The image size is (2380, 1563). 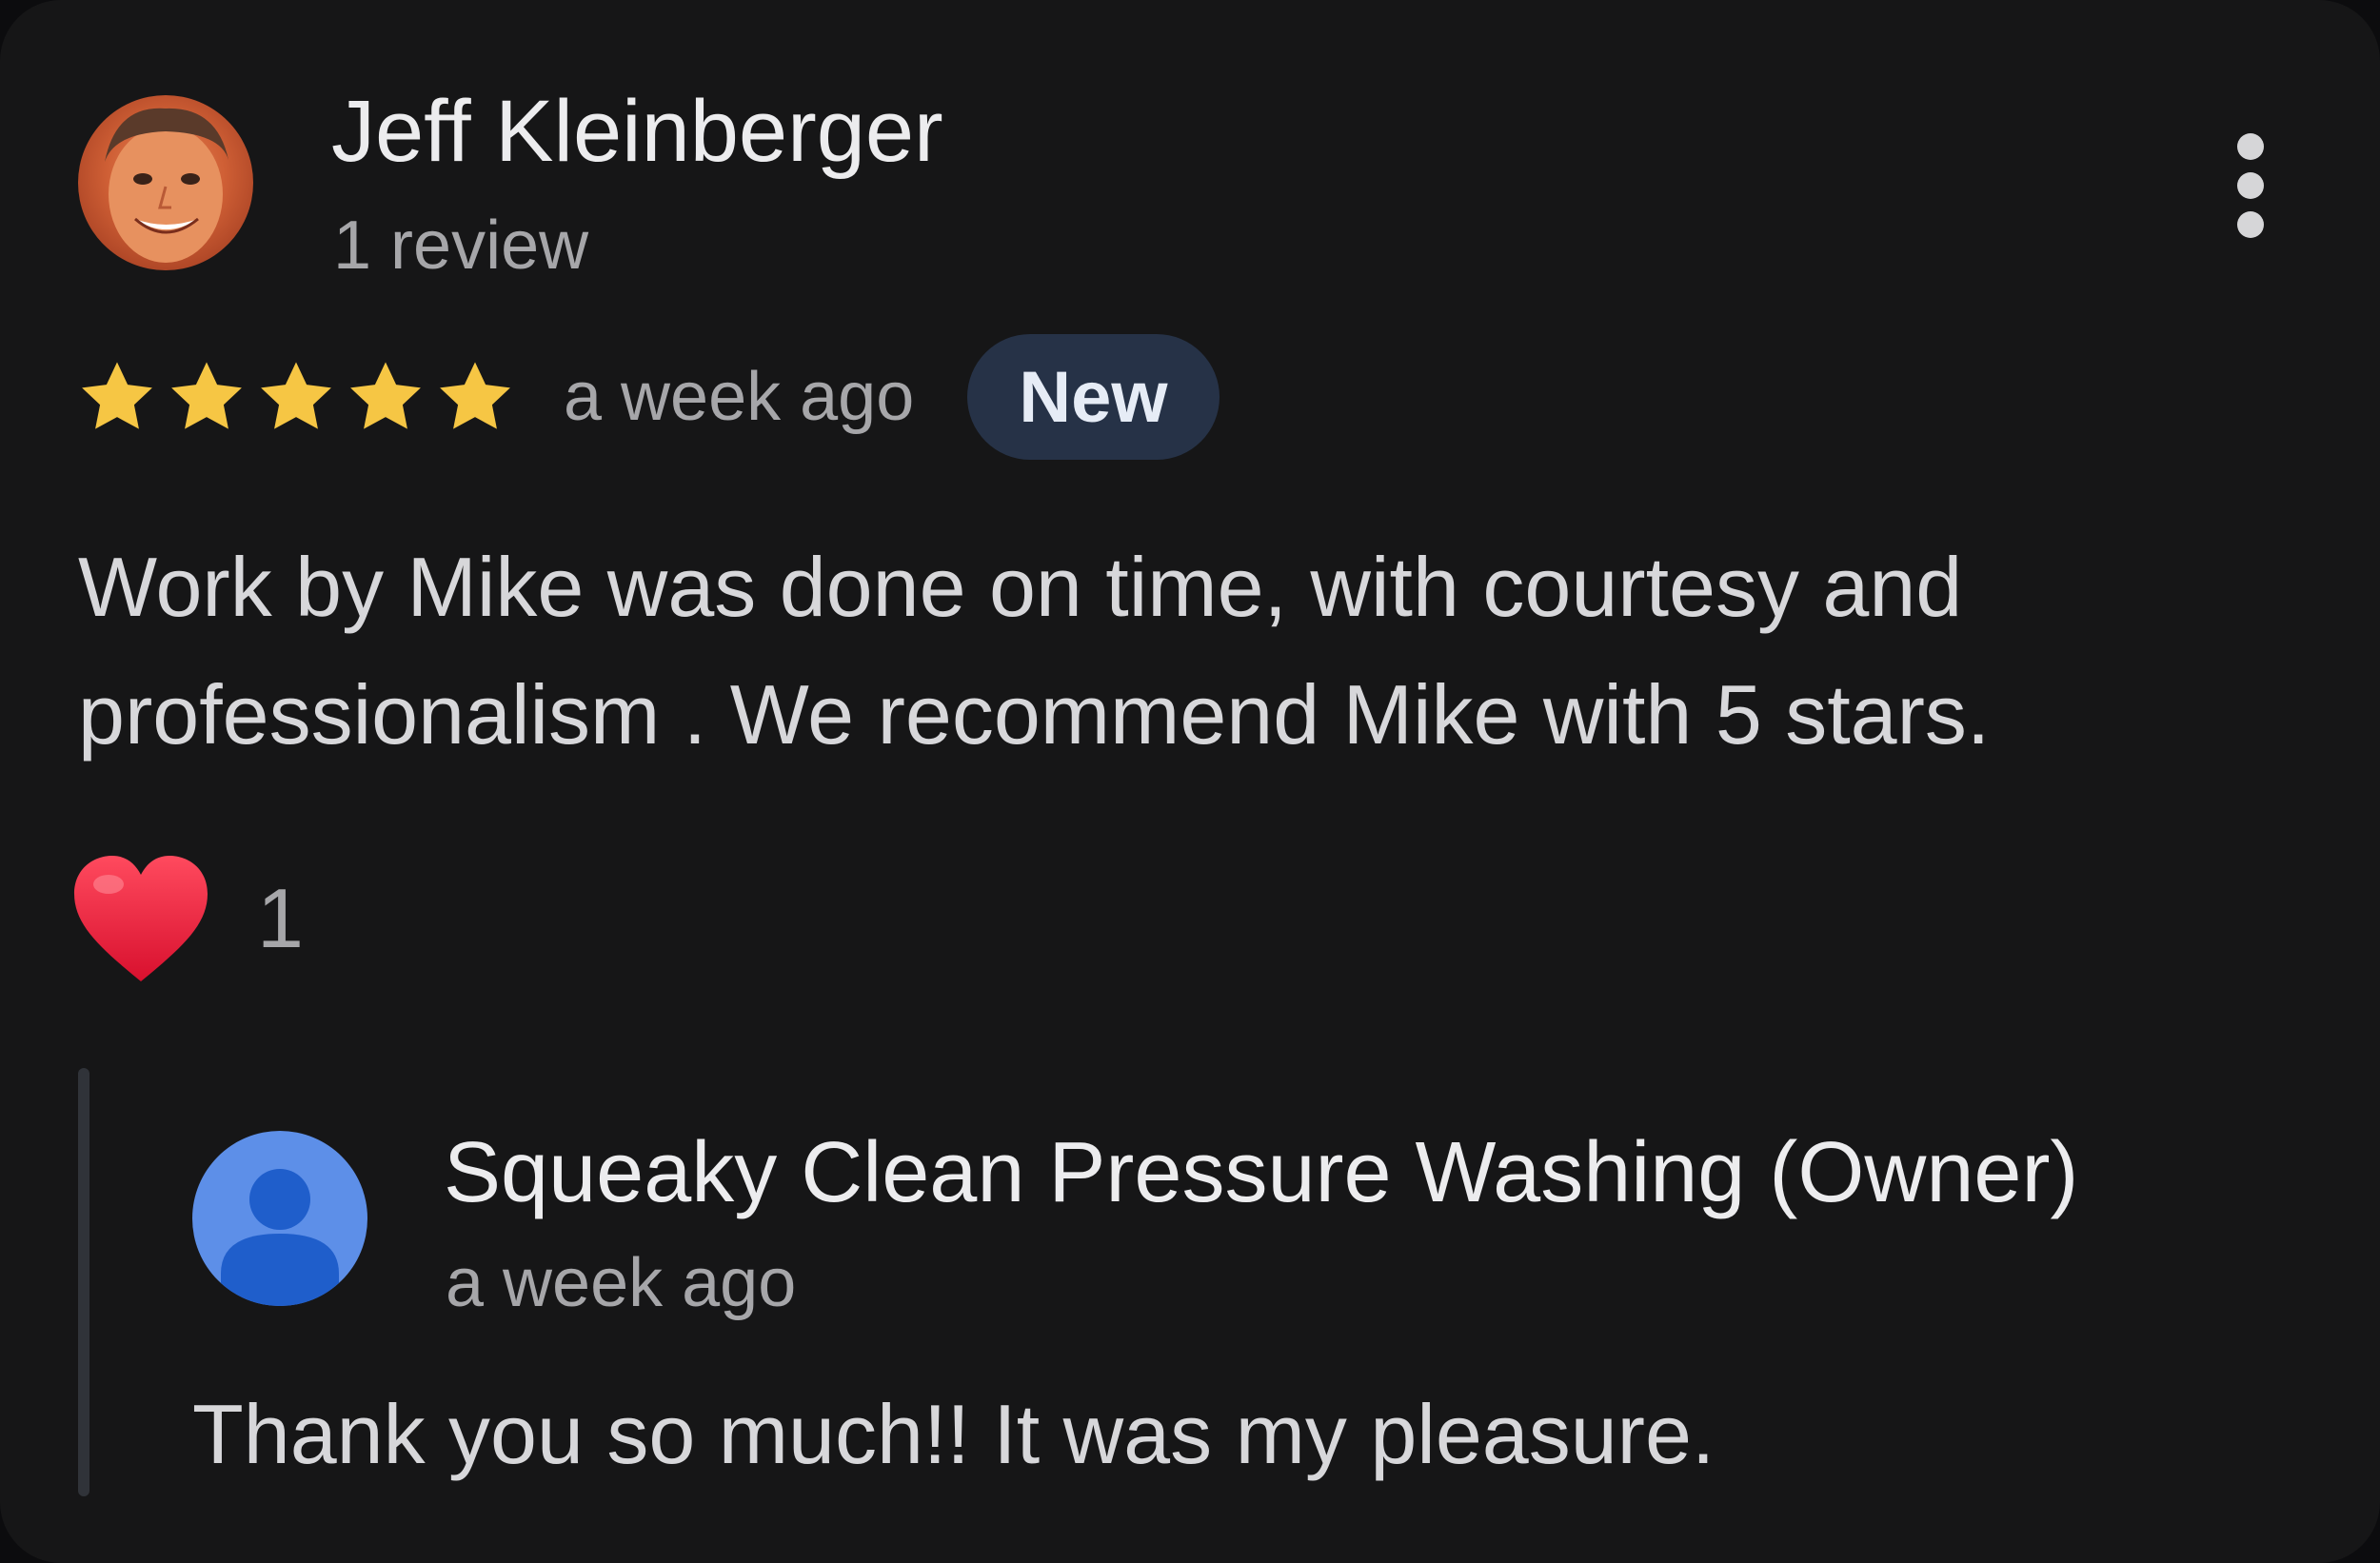 I want to click on person-icon, so click(x=280, y=1237).